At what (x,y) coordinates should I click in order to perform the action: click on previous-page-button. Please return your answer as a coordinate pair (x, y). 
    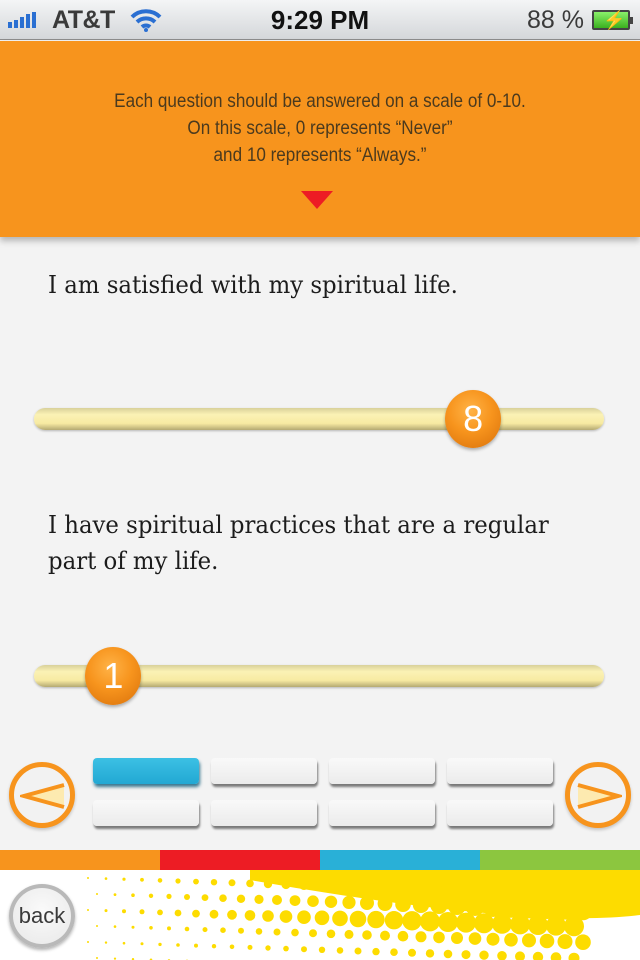
    Looking at the image, I should click on (42, 795).